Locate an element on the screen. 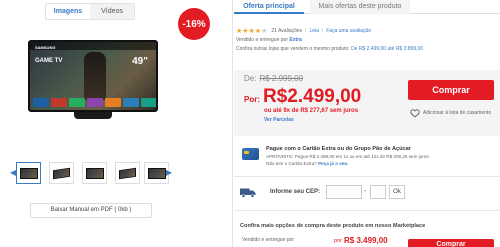 The image size is (500, 247). tab-images: Imagens is located at coordinates (68, 11).